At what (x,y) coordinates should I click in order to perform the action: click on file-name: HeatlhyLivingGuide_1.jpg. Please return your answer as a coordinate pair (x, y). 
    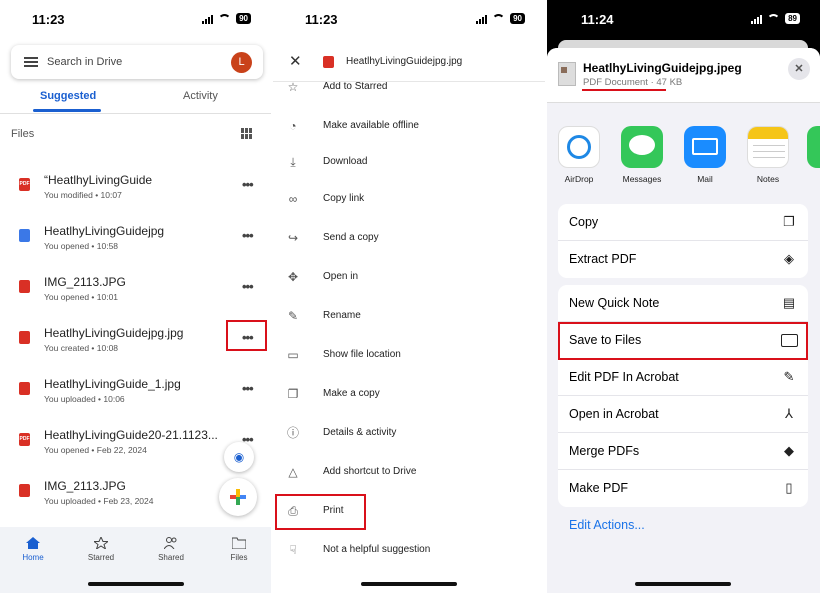
    Looking at the image, I should click on (112, 384).